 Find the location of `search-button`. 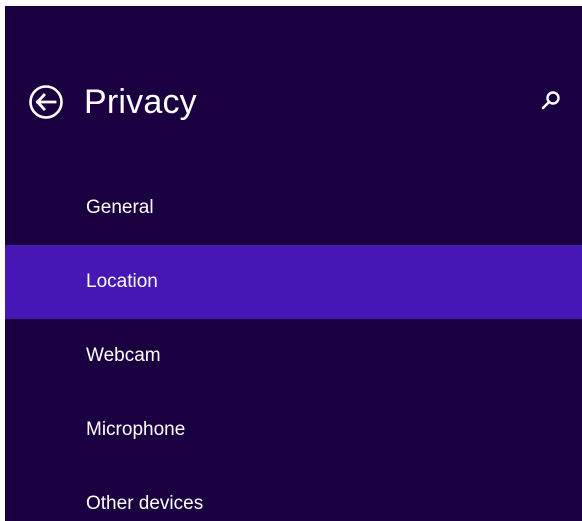

search-button is located at coordinates (551, 101).